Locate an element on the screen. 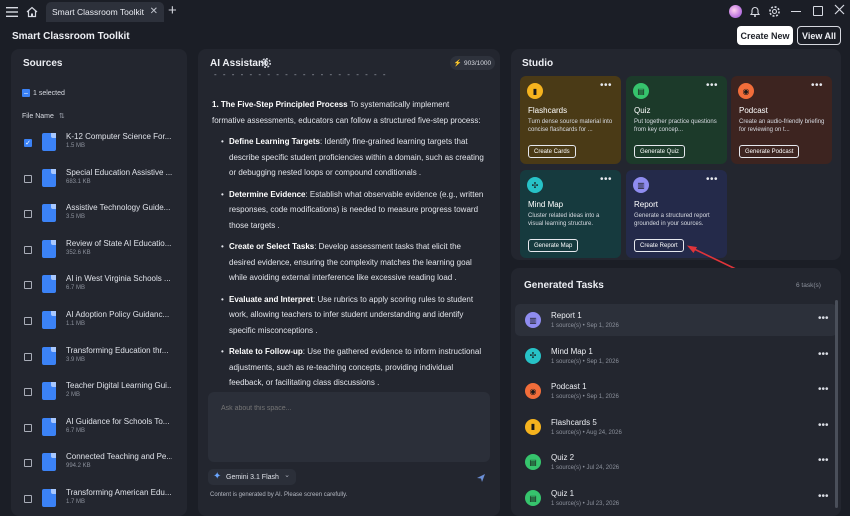  source-item: Teacher Digital Learning Gui... 2 MB is located at coordinates (102, 394).